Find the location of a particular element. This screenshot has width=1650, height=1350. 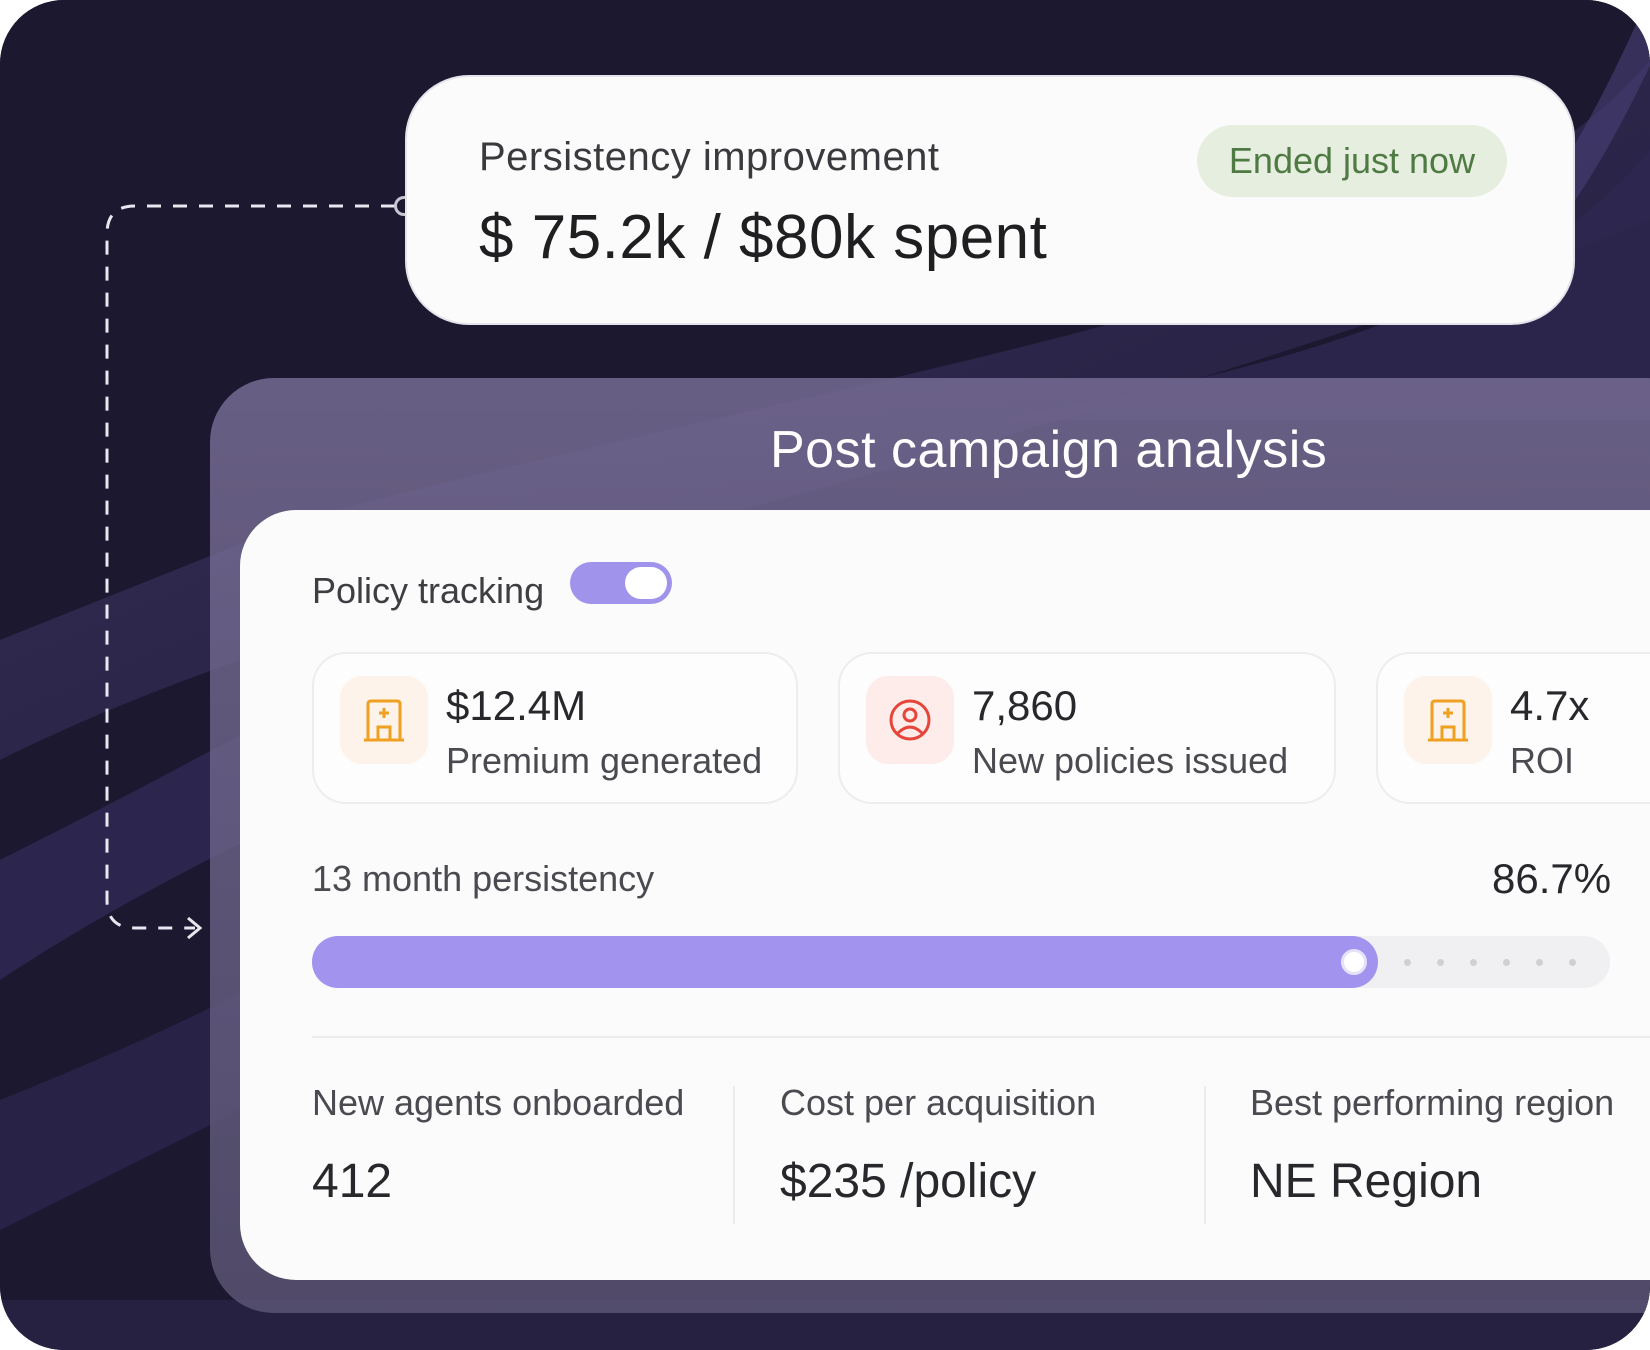

stat-card-roi: 4.7x ROI is located at coordinates (1513, 728).